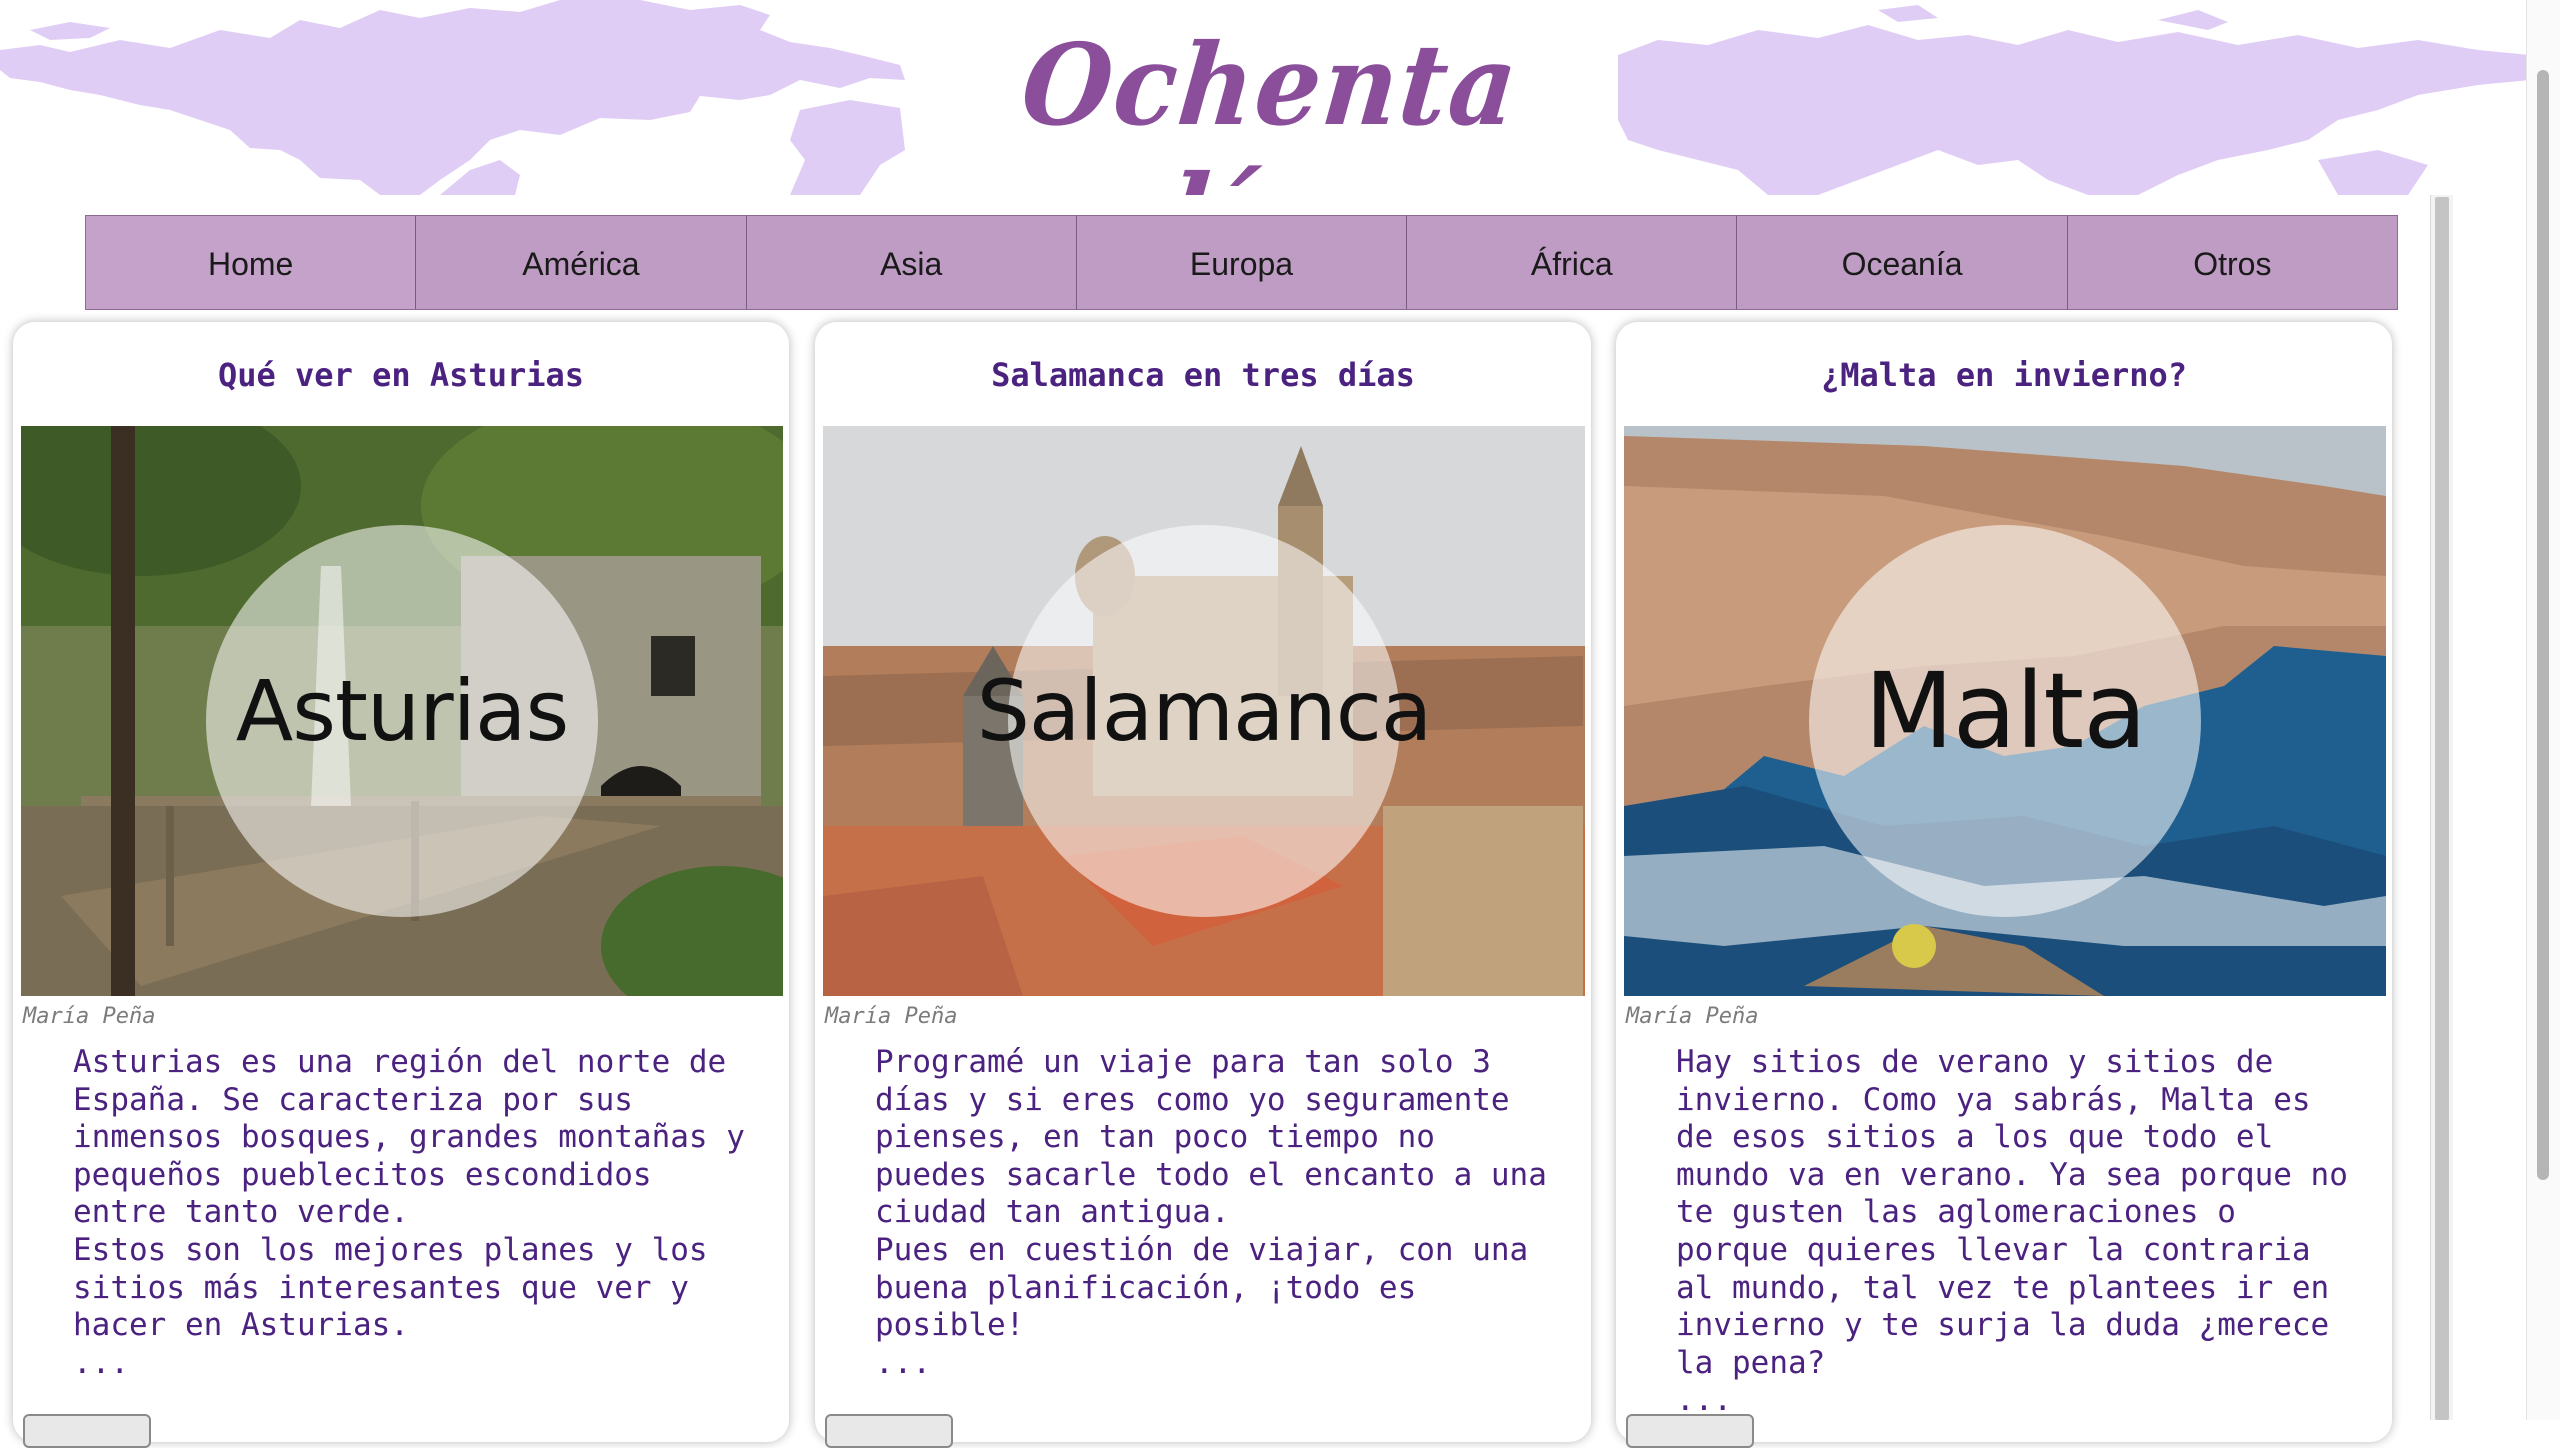 The image size is (2560, 1448). Describe the element at coordinates (2232, 262) in the screenshot. I see `nav-item-otros: Otros` at that location.